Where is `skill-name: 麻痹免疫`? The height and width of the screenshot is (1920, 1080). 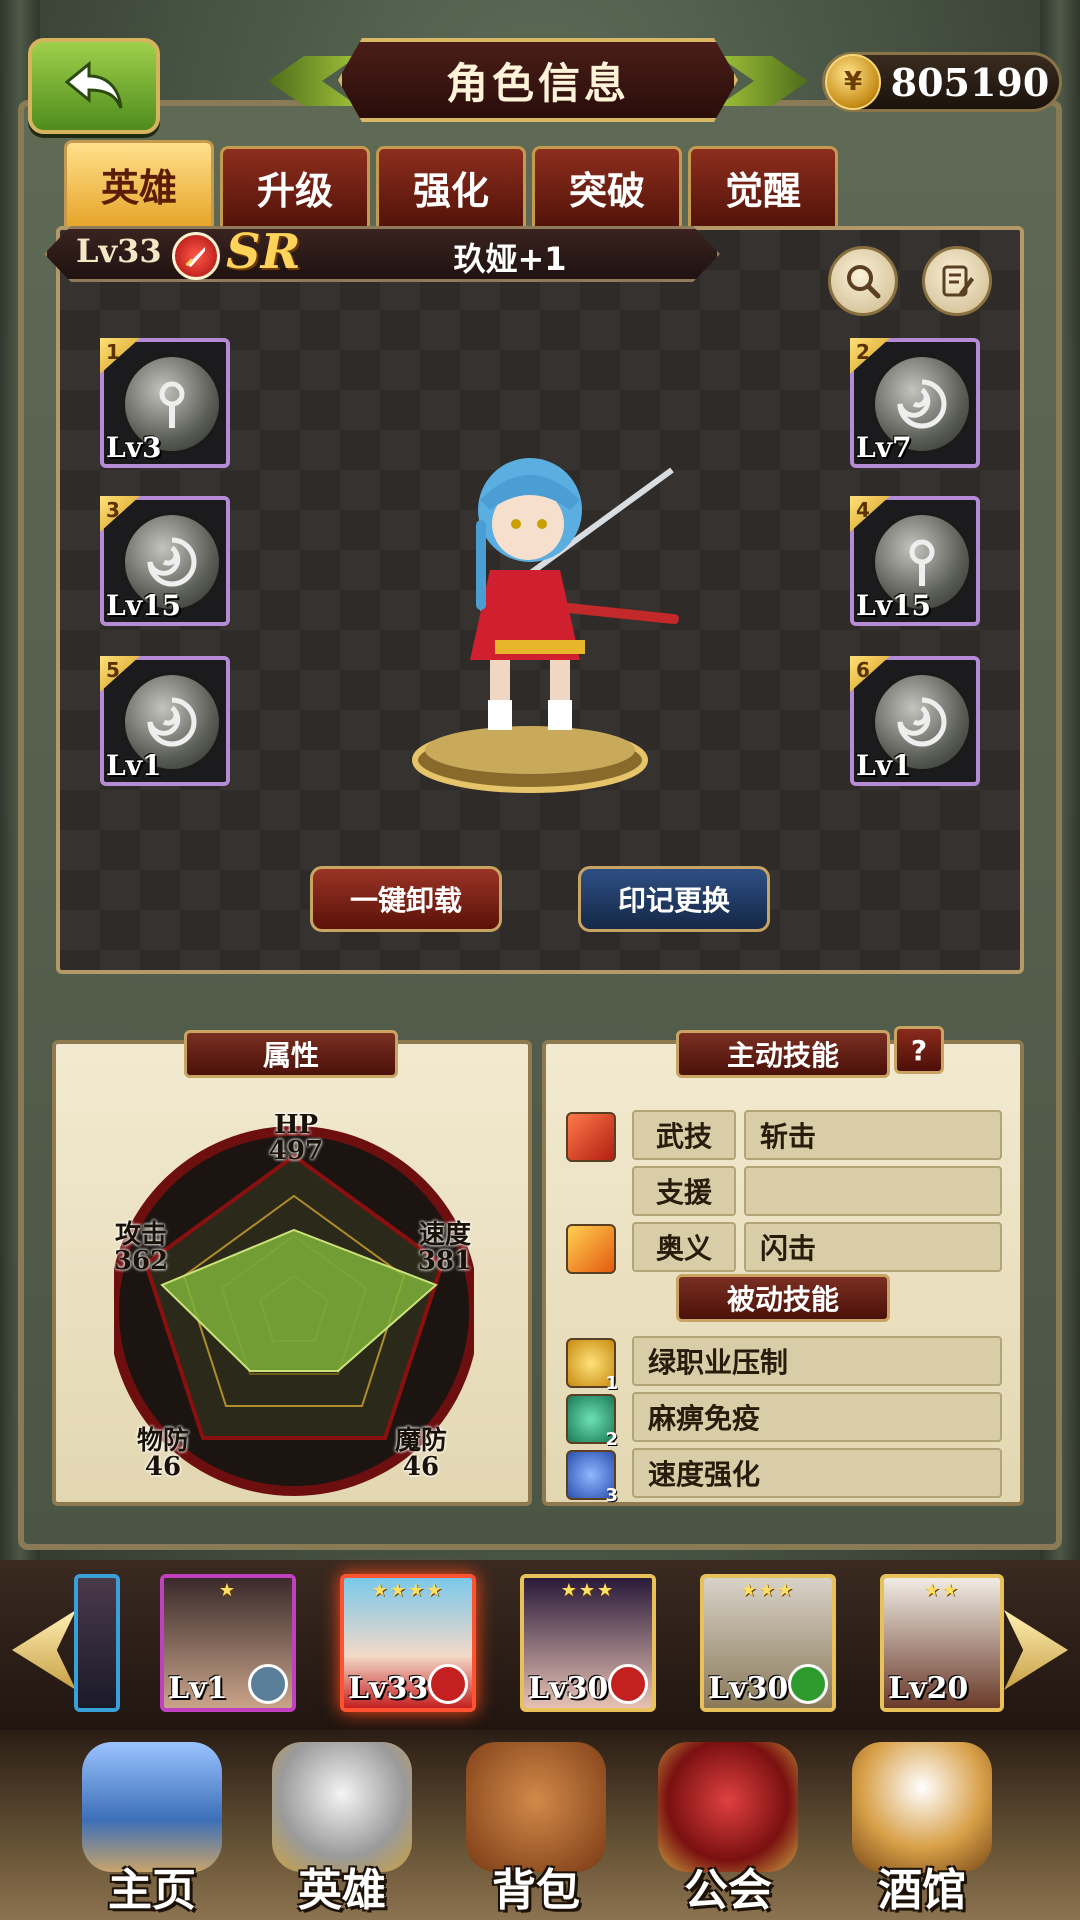 skill-name: 麻痹免疫 is located at coordinates (817, 1417).